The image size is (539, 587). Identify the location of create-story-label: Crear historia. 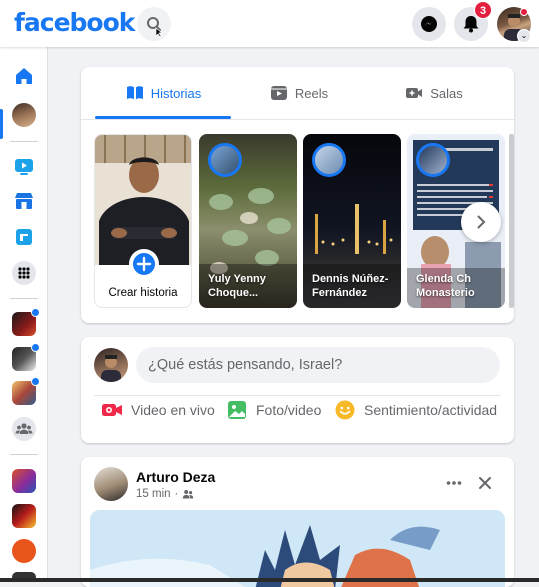
(143, 293).